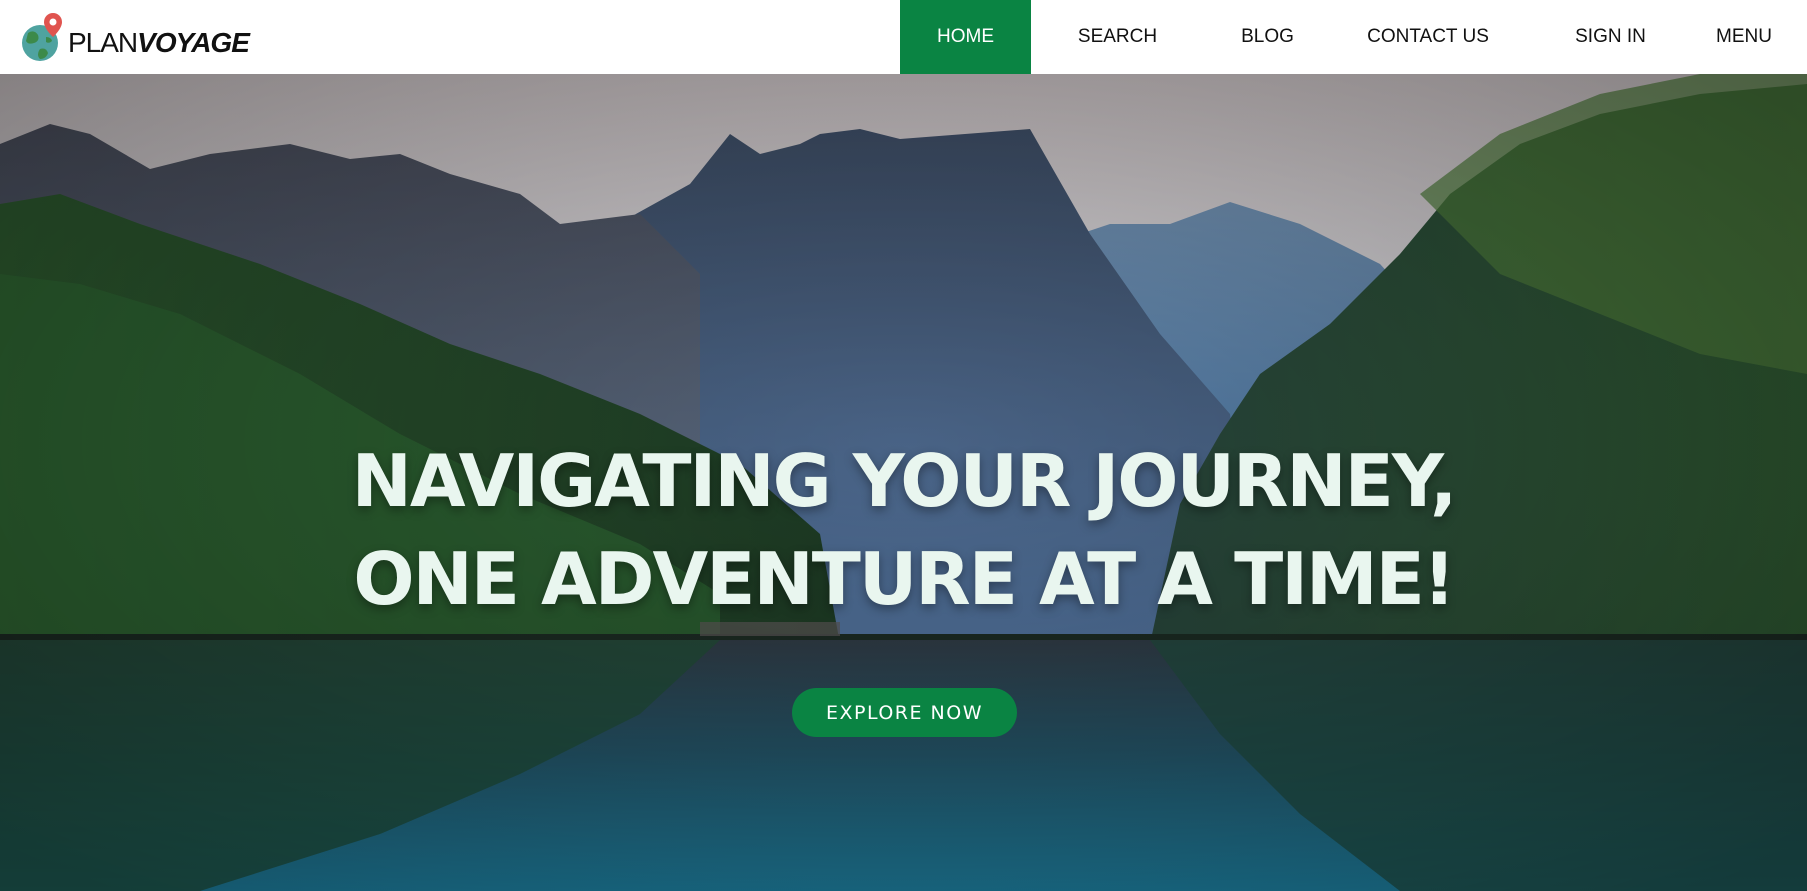 This screenshot has height=891, width=1807. What do you see at coordinates (1751, 37) in the screenshot?
I see `nav-item-menu: MENU` at bounding box center [1751, 37].